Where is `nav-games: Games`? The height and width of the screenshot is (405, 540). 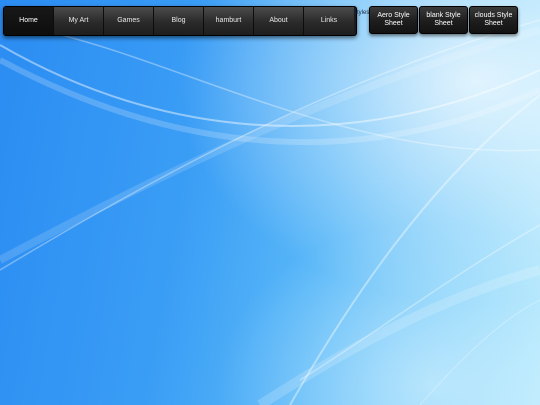
nav-games: Games is located at coordinates (129, 21).